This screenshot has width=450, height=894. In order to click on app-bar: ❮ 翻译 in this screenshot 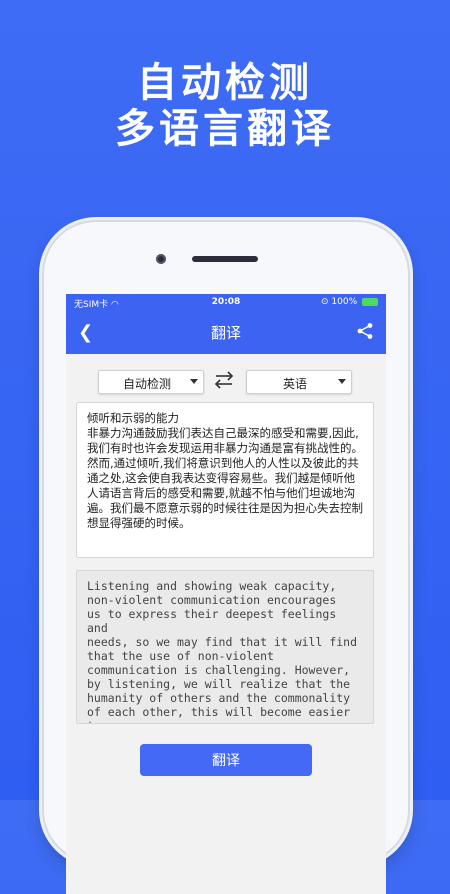, I will do `click(226, 333)`.